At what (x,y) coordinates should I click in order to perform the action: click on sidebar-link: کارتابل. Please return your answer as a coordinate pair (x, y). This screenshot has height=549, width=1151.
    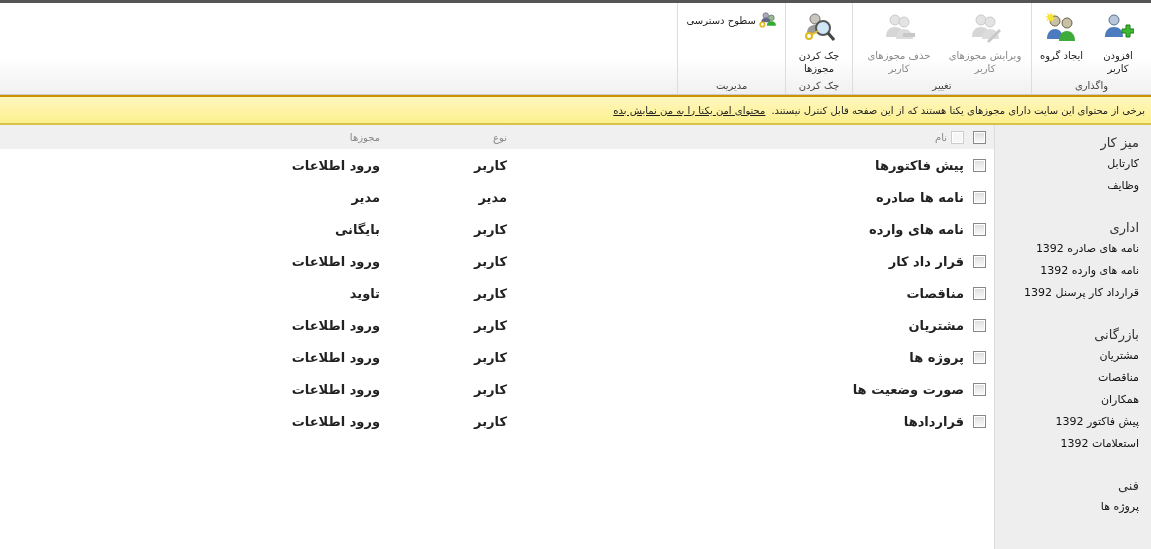
    Looking at the image, I should click on (1123, 163).